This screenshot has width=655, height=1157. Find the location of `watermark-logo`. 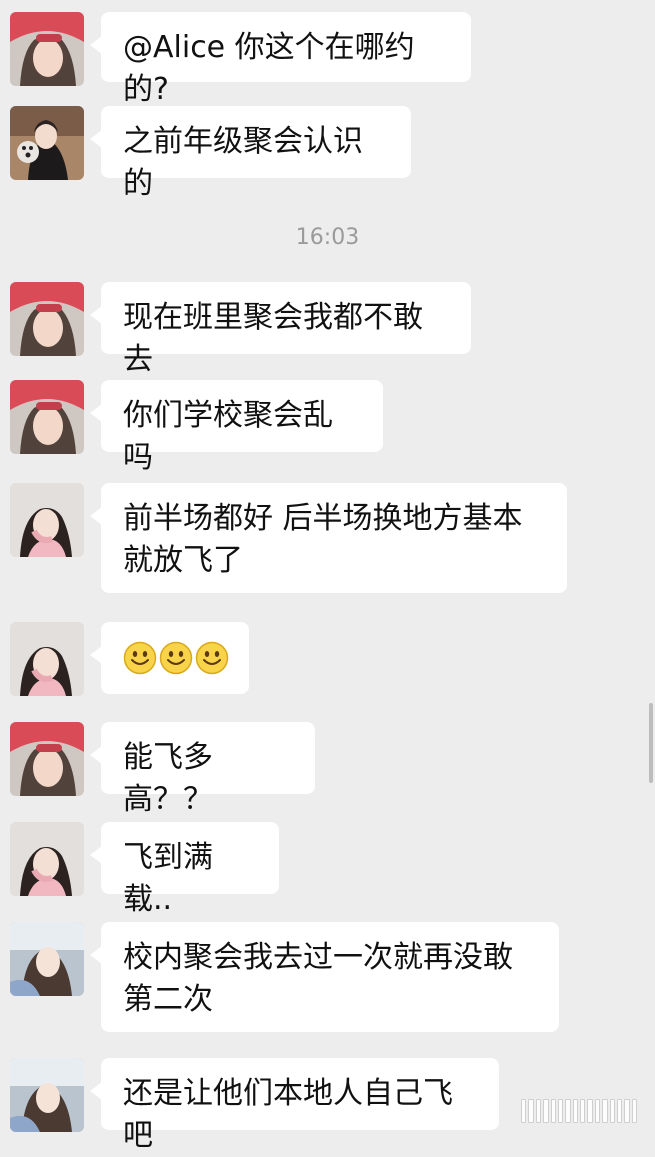

watermark-logo is located at coordinates (579, 1111).